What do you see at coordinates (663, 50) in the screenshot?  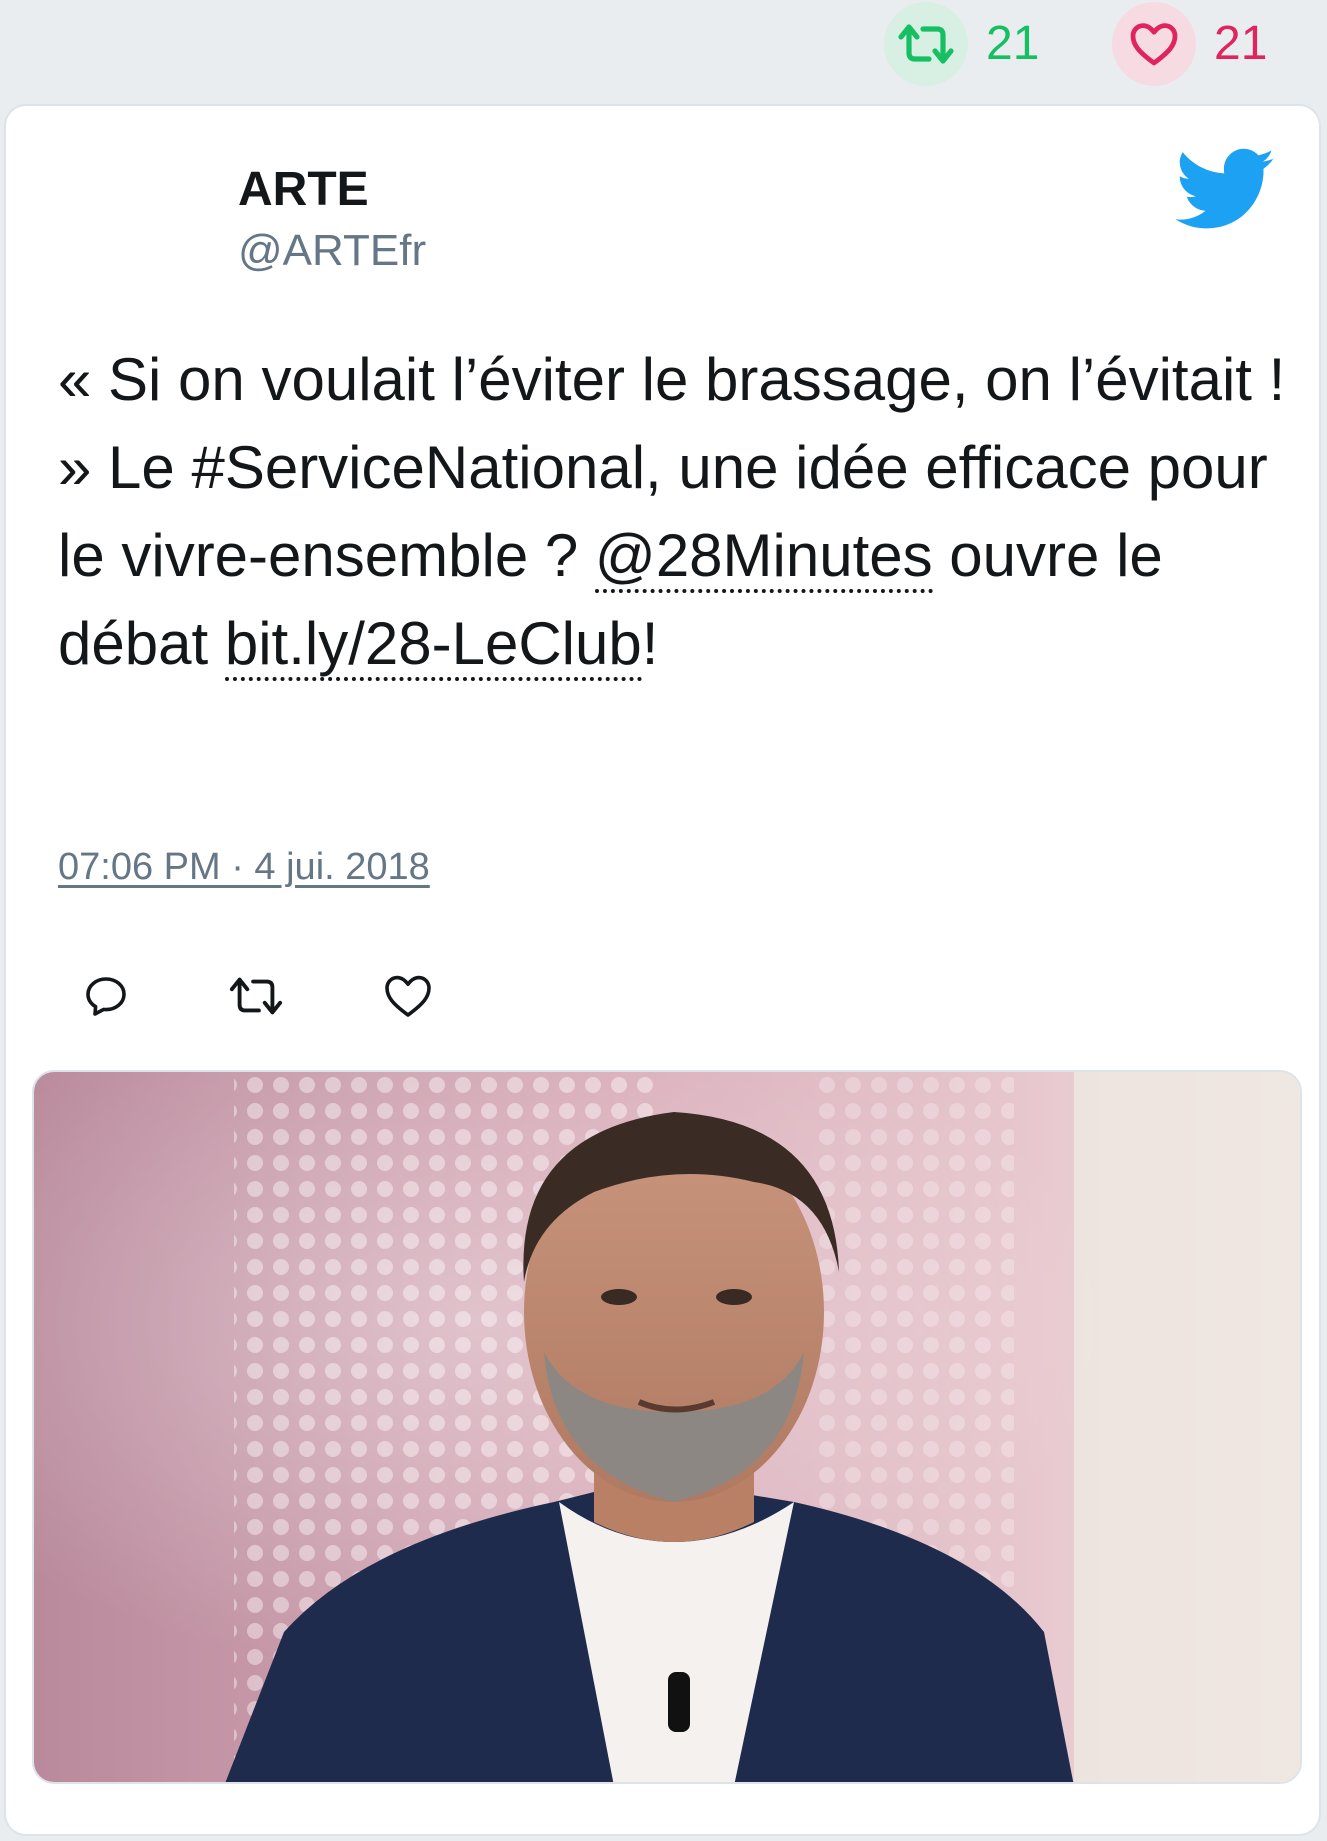 I see `engagement-summary: 21 21` at bounding box center [663, 50].